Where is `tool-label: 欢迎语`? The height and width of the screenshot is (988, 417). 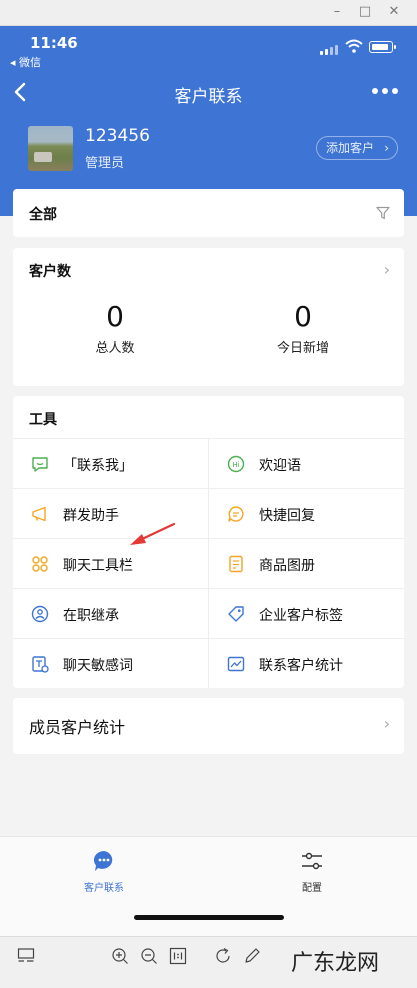
tool-label: 欢迎语 is located at coordinates (280, 466).